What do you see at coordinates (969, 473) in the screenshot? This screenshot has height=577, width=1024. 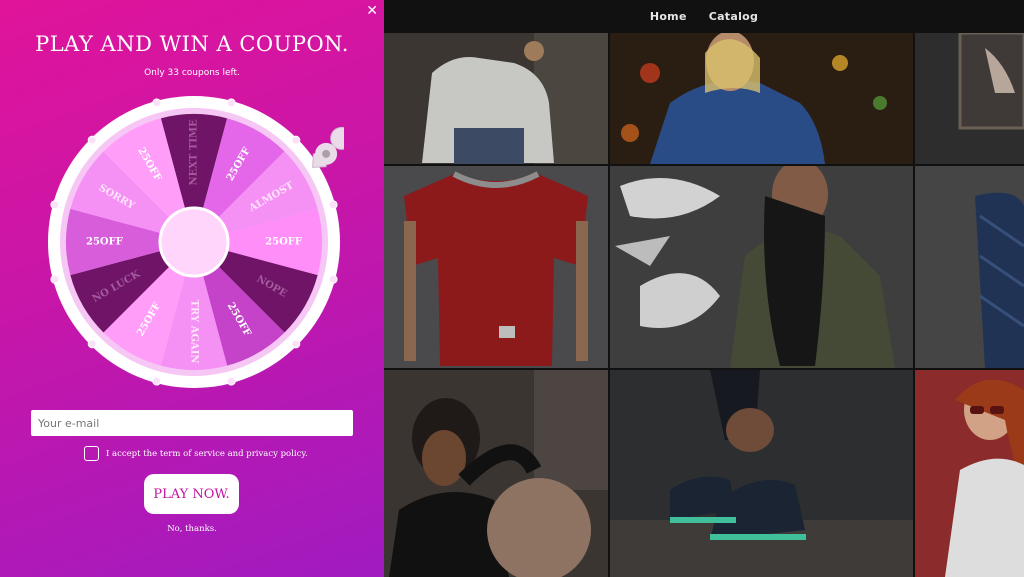 I see `product-photo-sunglasses` at bounding box center [969, 473].